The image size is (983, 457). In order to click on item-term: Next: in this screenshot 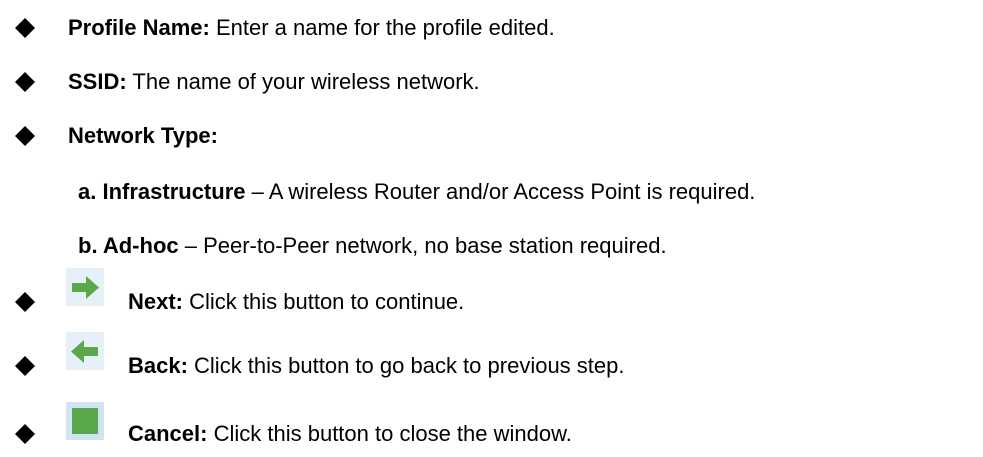, I will do `click(156, 301)`.